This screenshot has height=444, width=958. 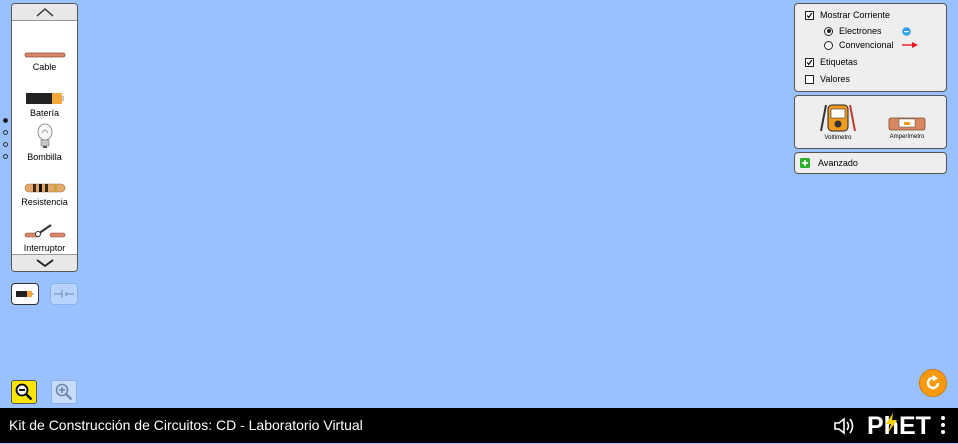 I want to click on chevron-up-icon, so click(x=44, y=12).